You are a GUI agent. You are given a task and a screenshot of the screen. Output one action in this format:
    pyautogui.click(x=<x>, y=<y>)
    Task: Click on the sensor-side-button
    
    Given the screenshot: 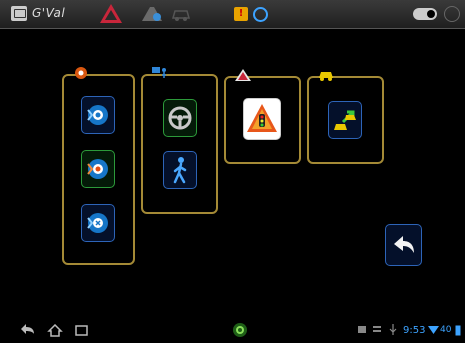 What is the action you would take?
    pyautogui.click(x=98, y=169)
    